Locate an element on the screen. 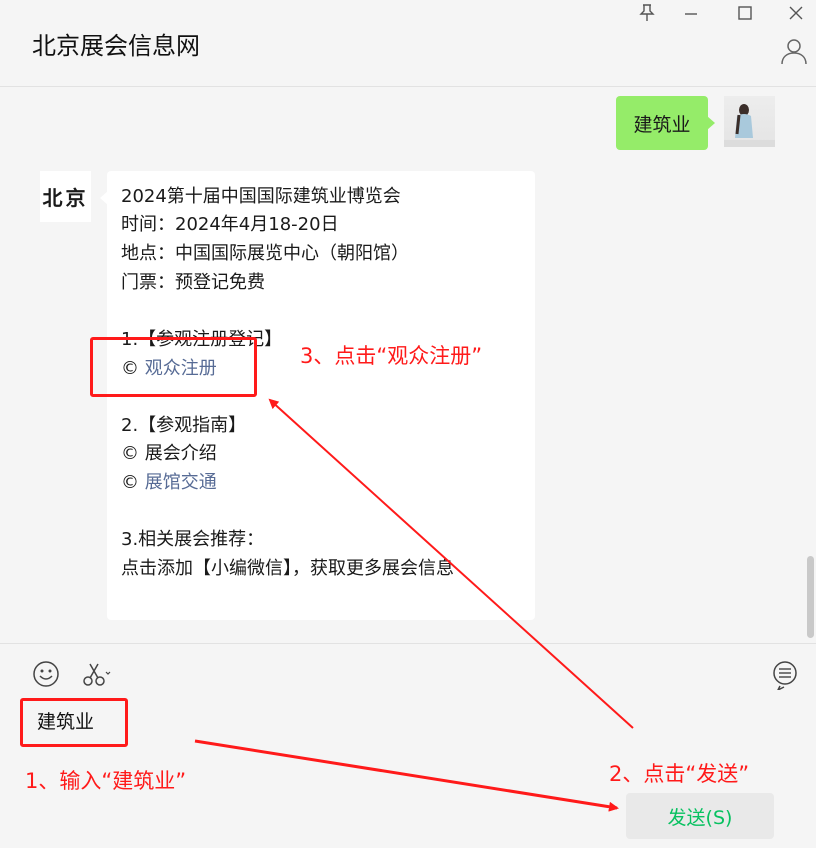 This screenshot has height=848, width=816. arrow-to-send is located at coordinates (406, 775).